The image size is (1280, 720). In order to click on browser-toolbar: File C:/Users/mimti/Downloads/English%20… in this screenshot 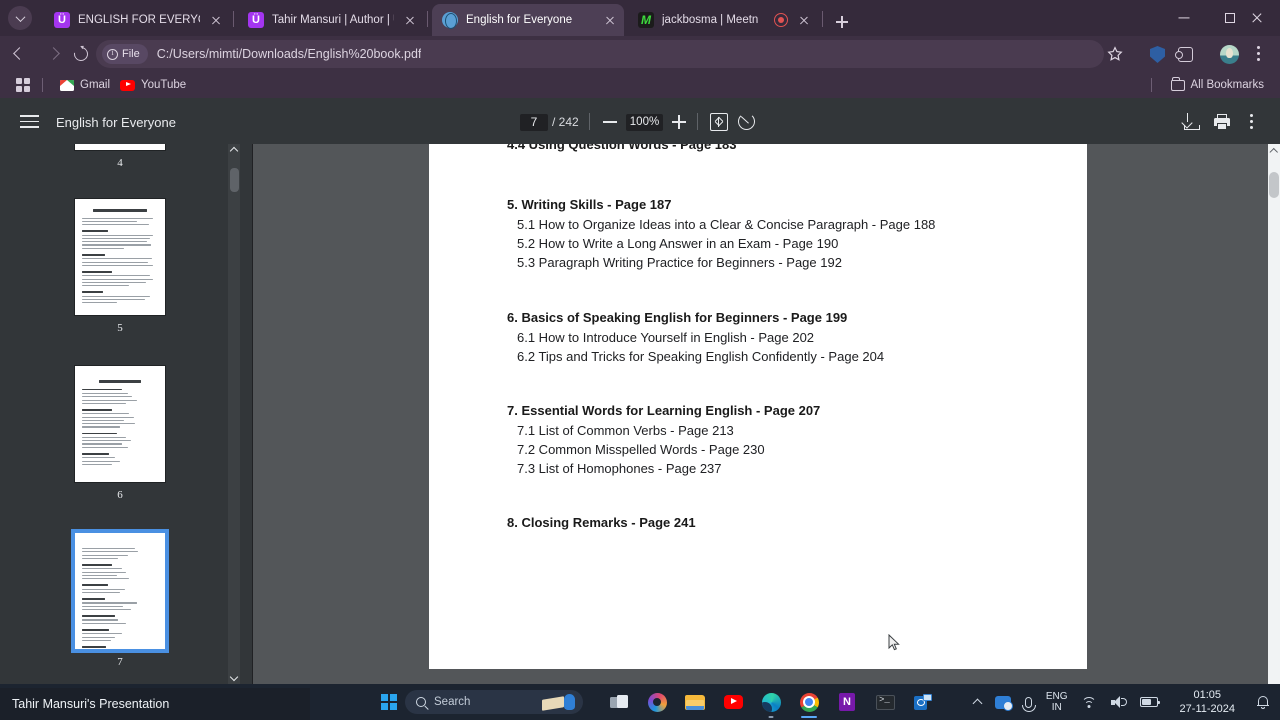, I will do `click(640, 67)`.